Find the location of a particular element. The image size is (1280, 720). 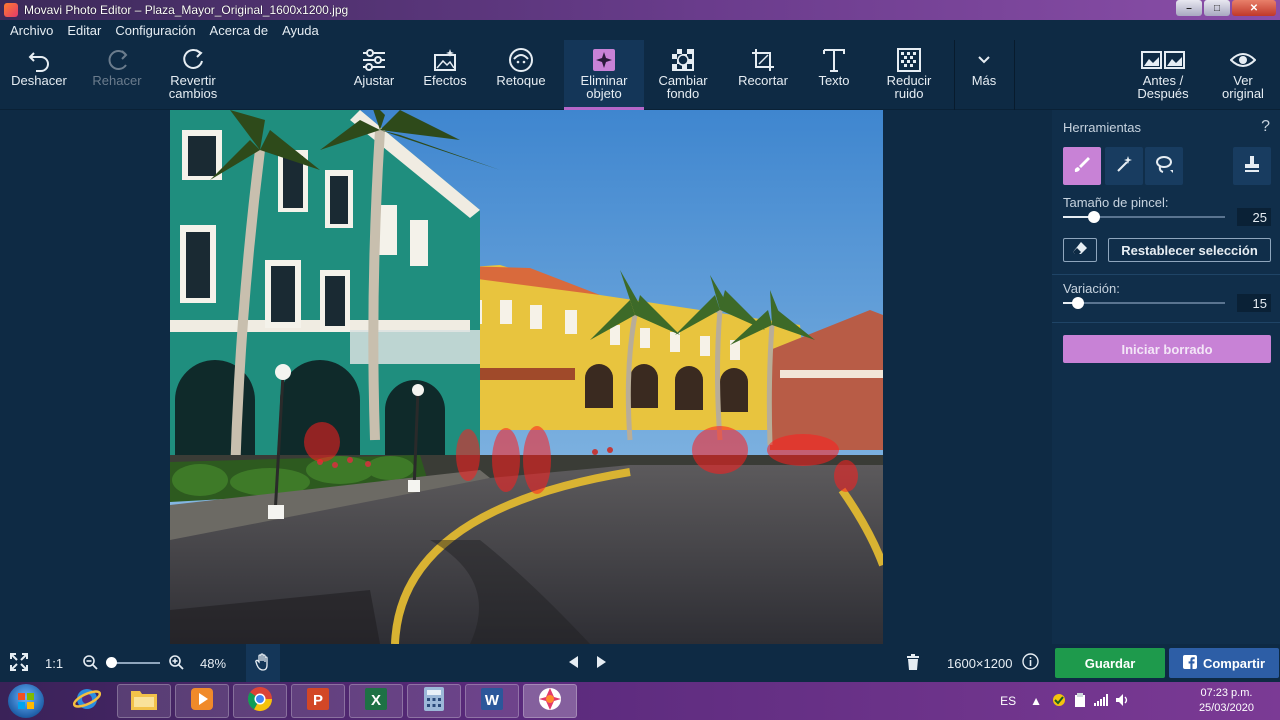

noise-icon is located at coordinates (909, 57).